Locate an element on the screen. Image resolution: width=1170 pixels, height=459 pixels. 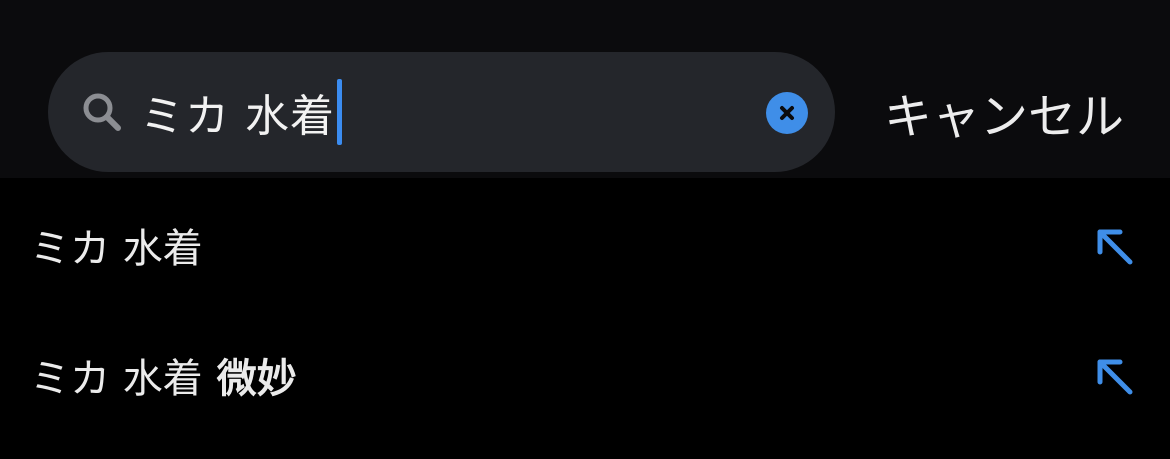
text-caret is located at coordinates (339, 112).